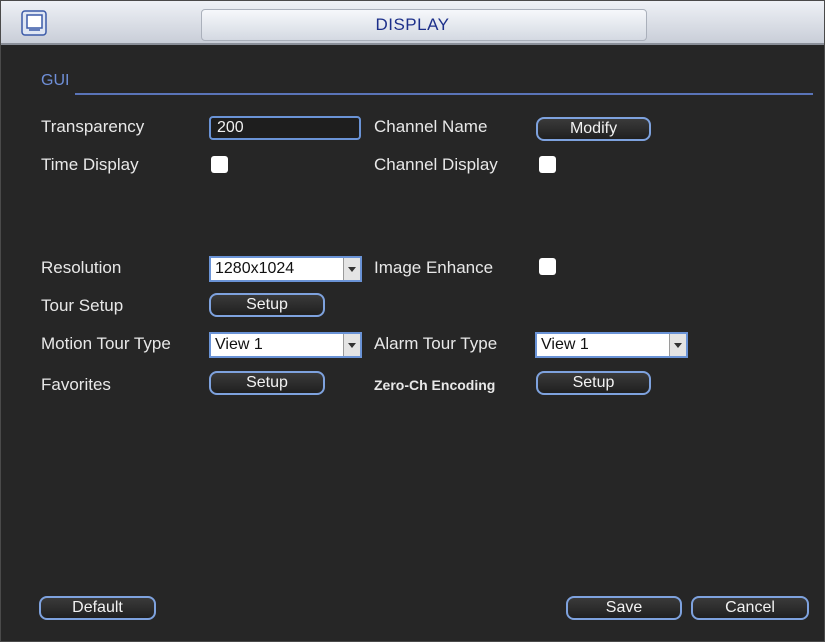 The image size is (825, 642). I want to click on modify-button: Modify, so click(593, 129).